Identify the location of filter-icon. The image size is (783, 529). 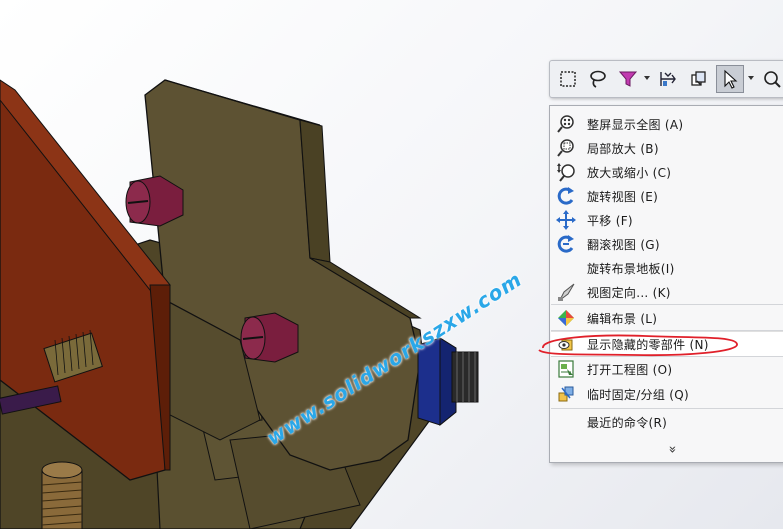
(628, 79).